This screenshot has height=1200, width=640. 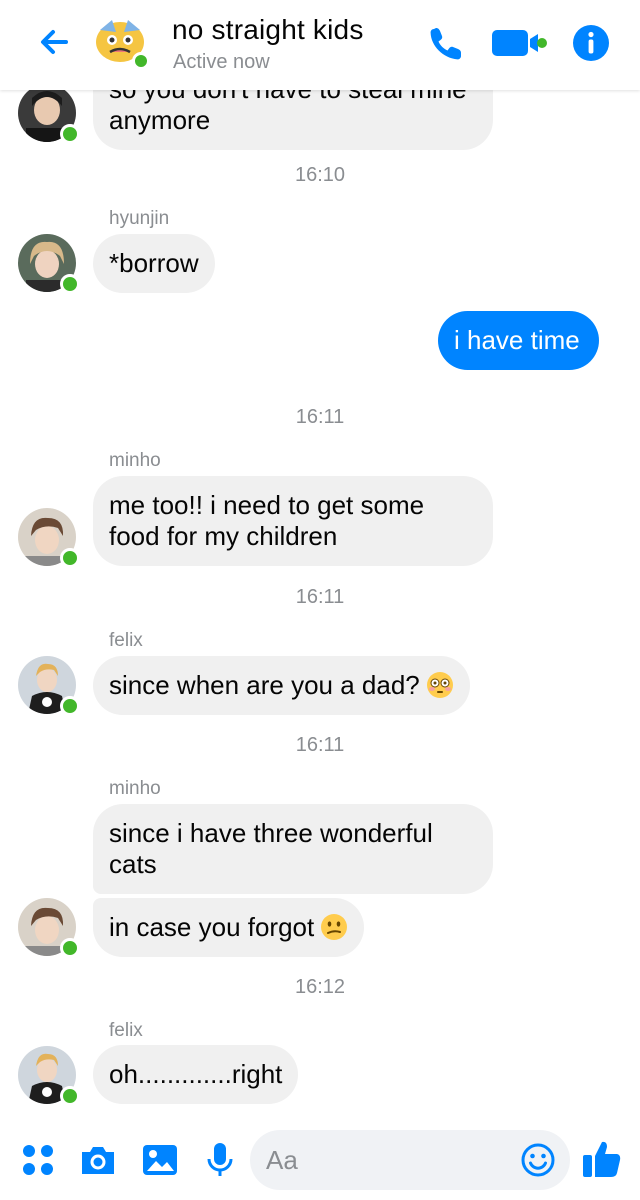 I want to click on timestamp: 16:12, so click(x=320, y=987).